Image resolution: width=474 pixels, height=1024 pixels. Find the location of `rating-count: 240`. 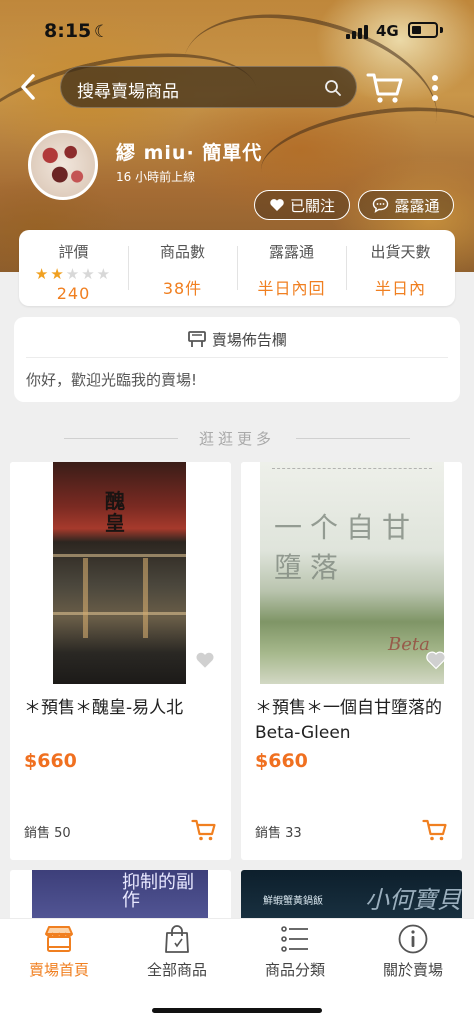

rating-count: 240 is located at coordinates (73, 293).